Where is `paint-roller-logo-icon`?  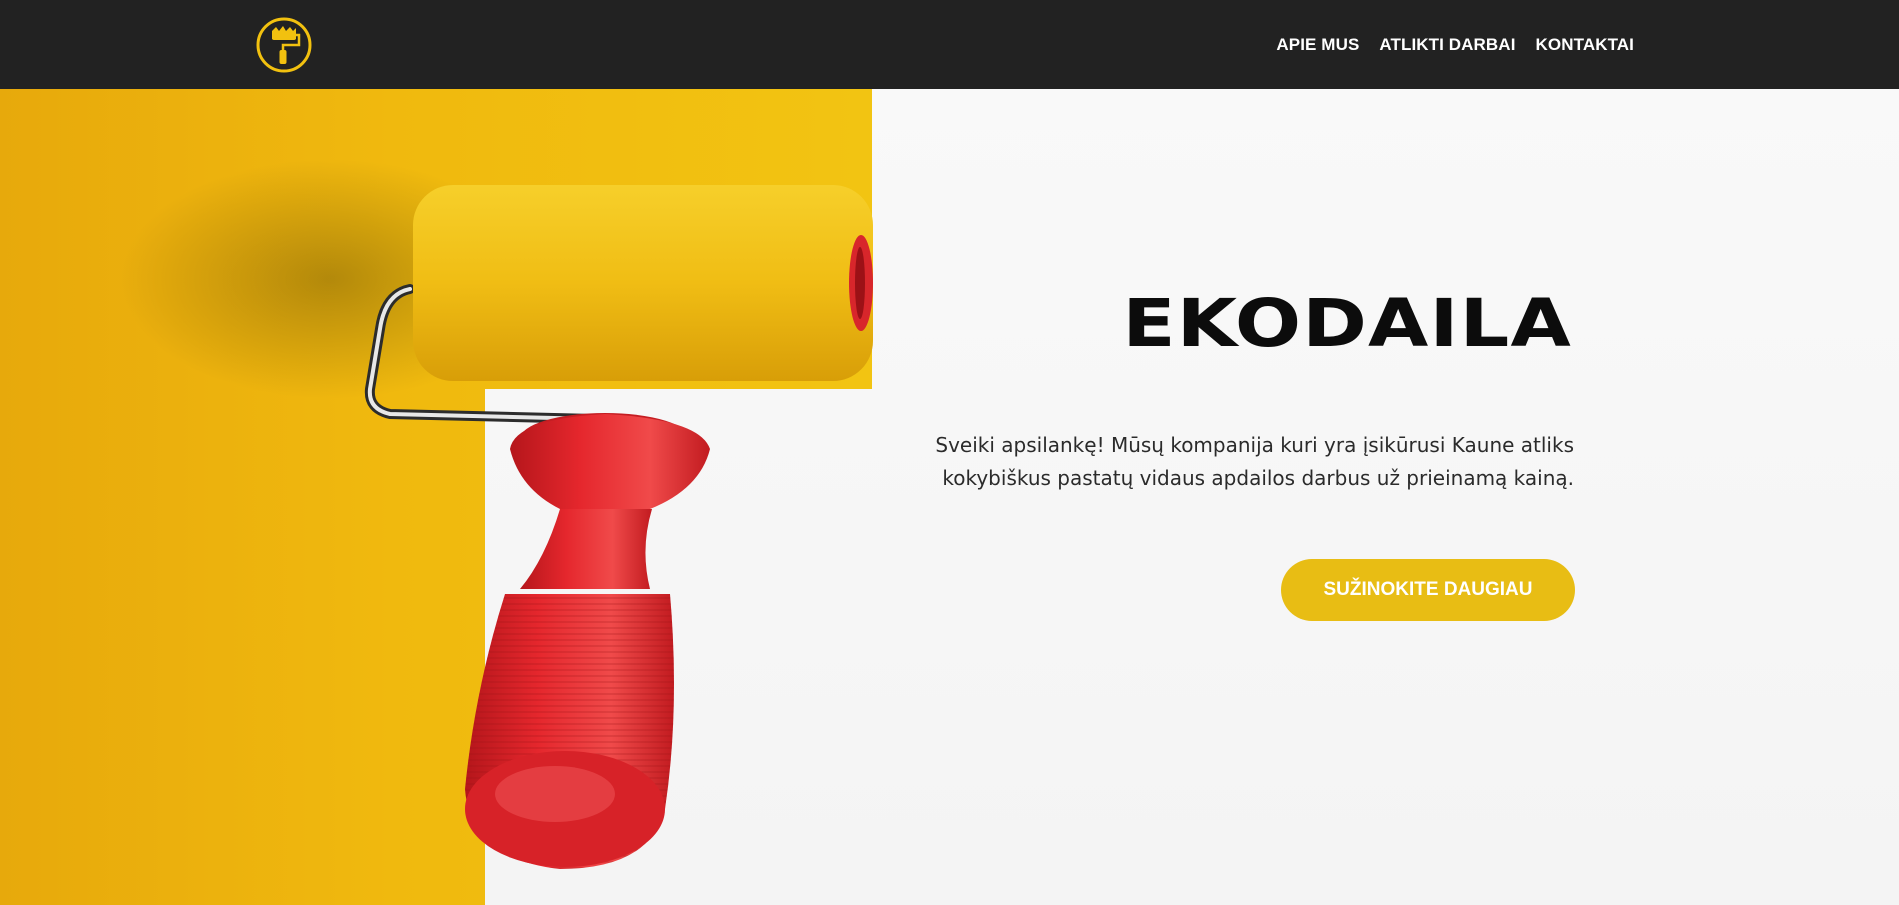 paint-roller-logo-icon is located at coordinates (284, 45).